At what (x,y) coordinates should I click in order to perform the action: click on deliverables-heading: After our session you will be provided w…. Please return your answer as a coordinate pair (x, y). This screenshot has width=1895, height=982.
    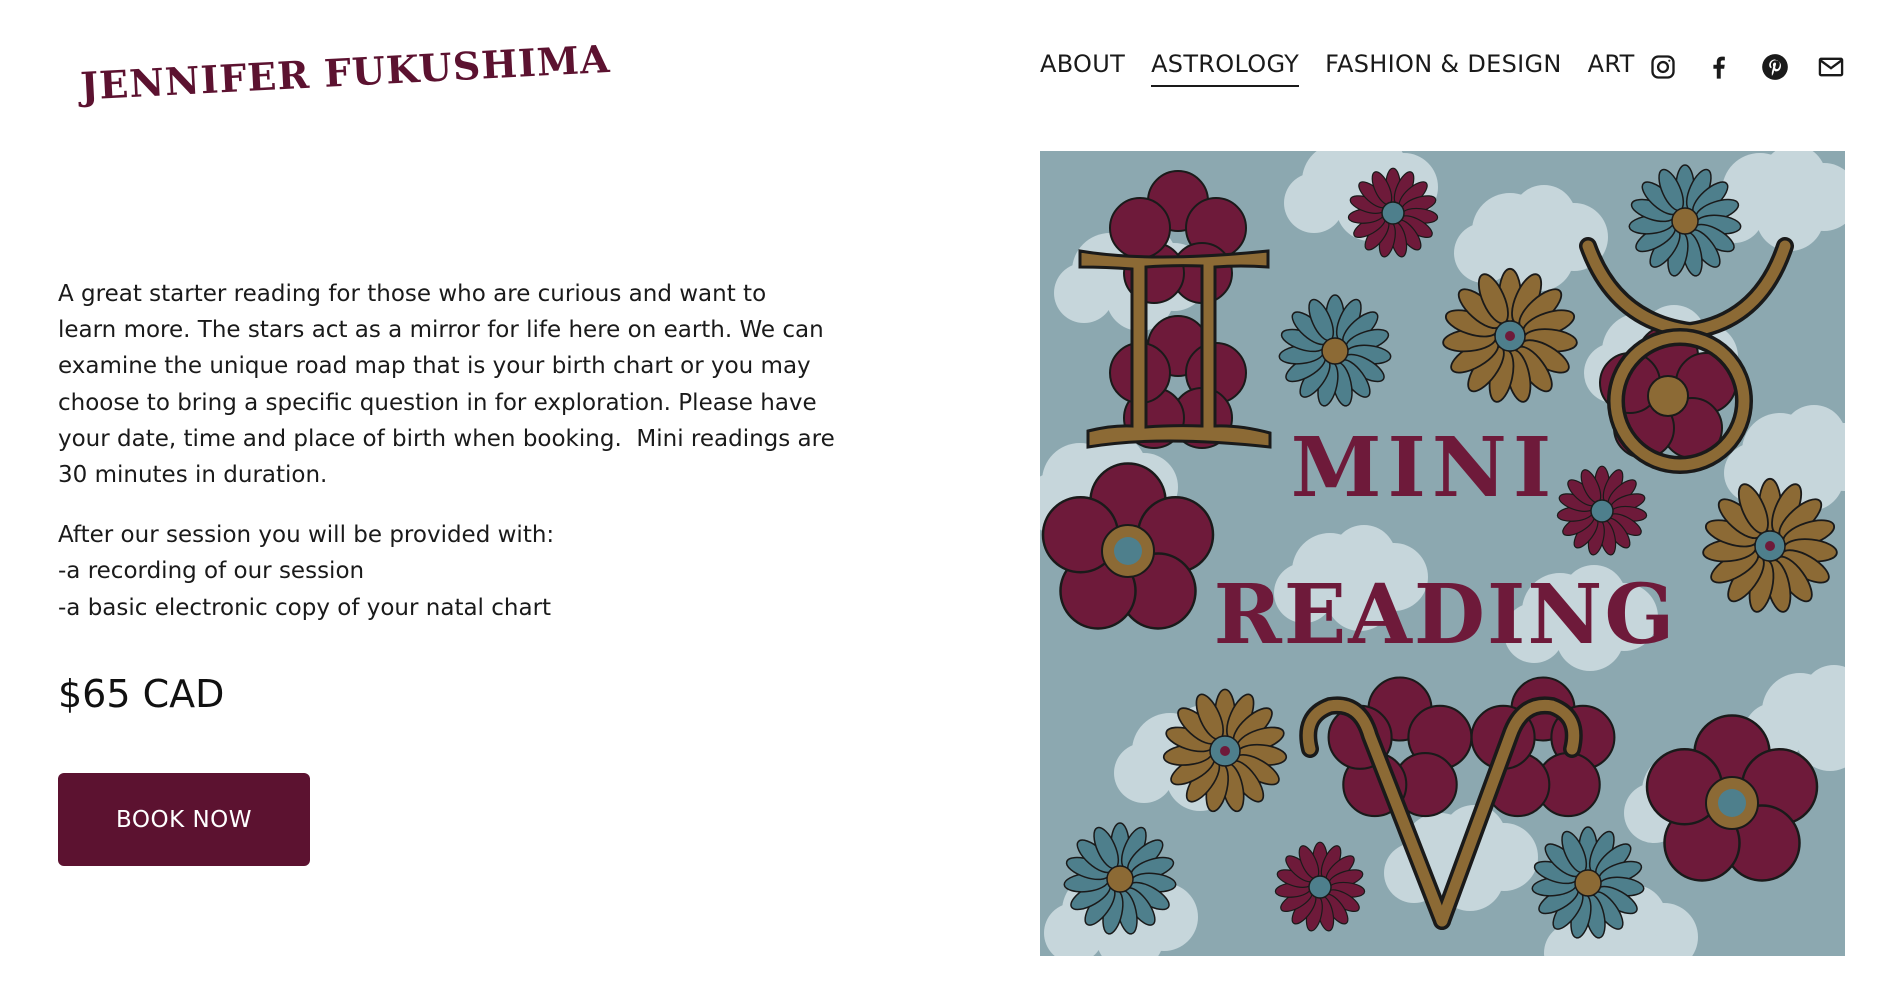
    Looking at the image, I should click on (306, 535).